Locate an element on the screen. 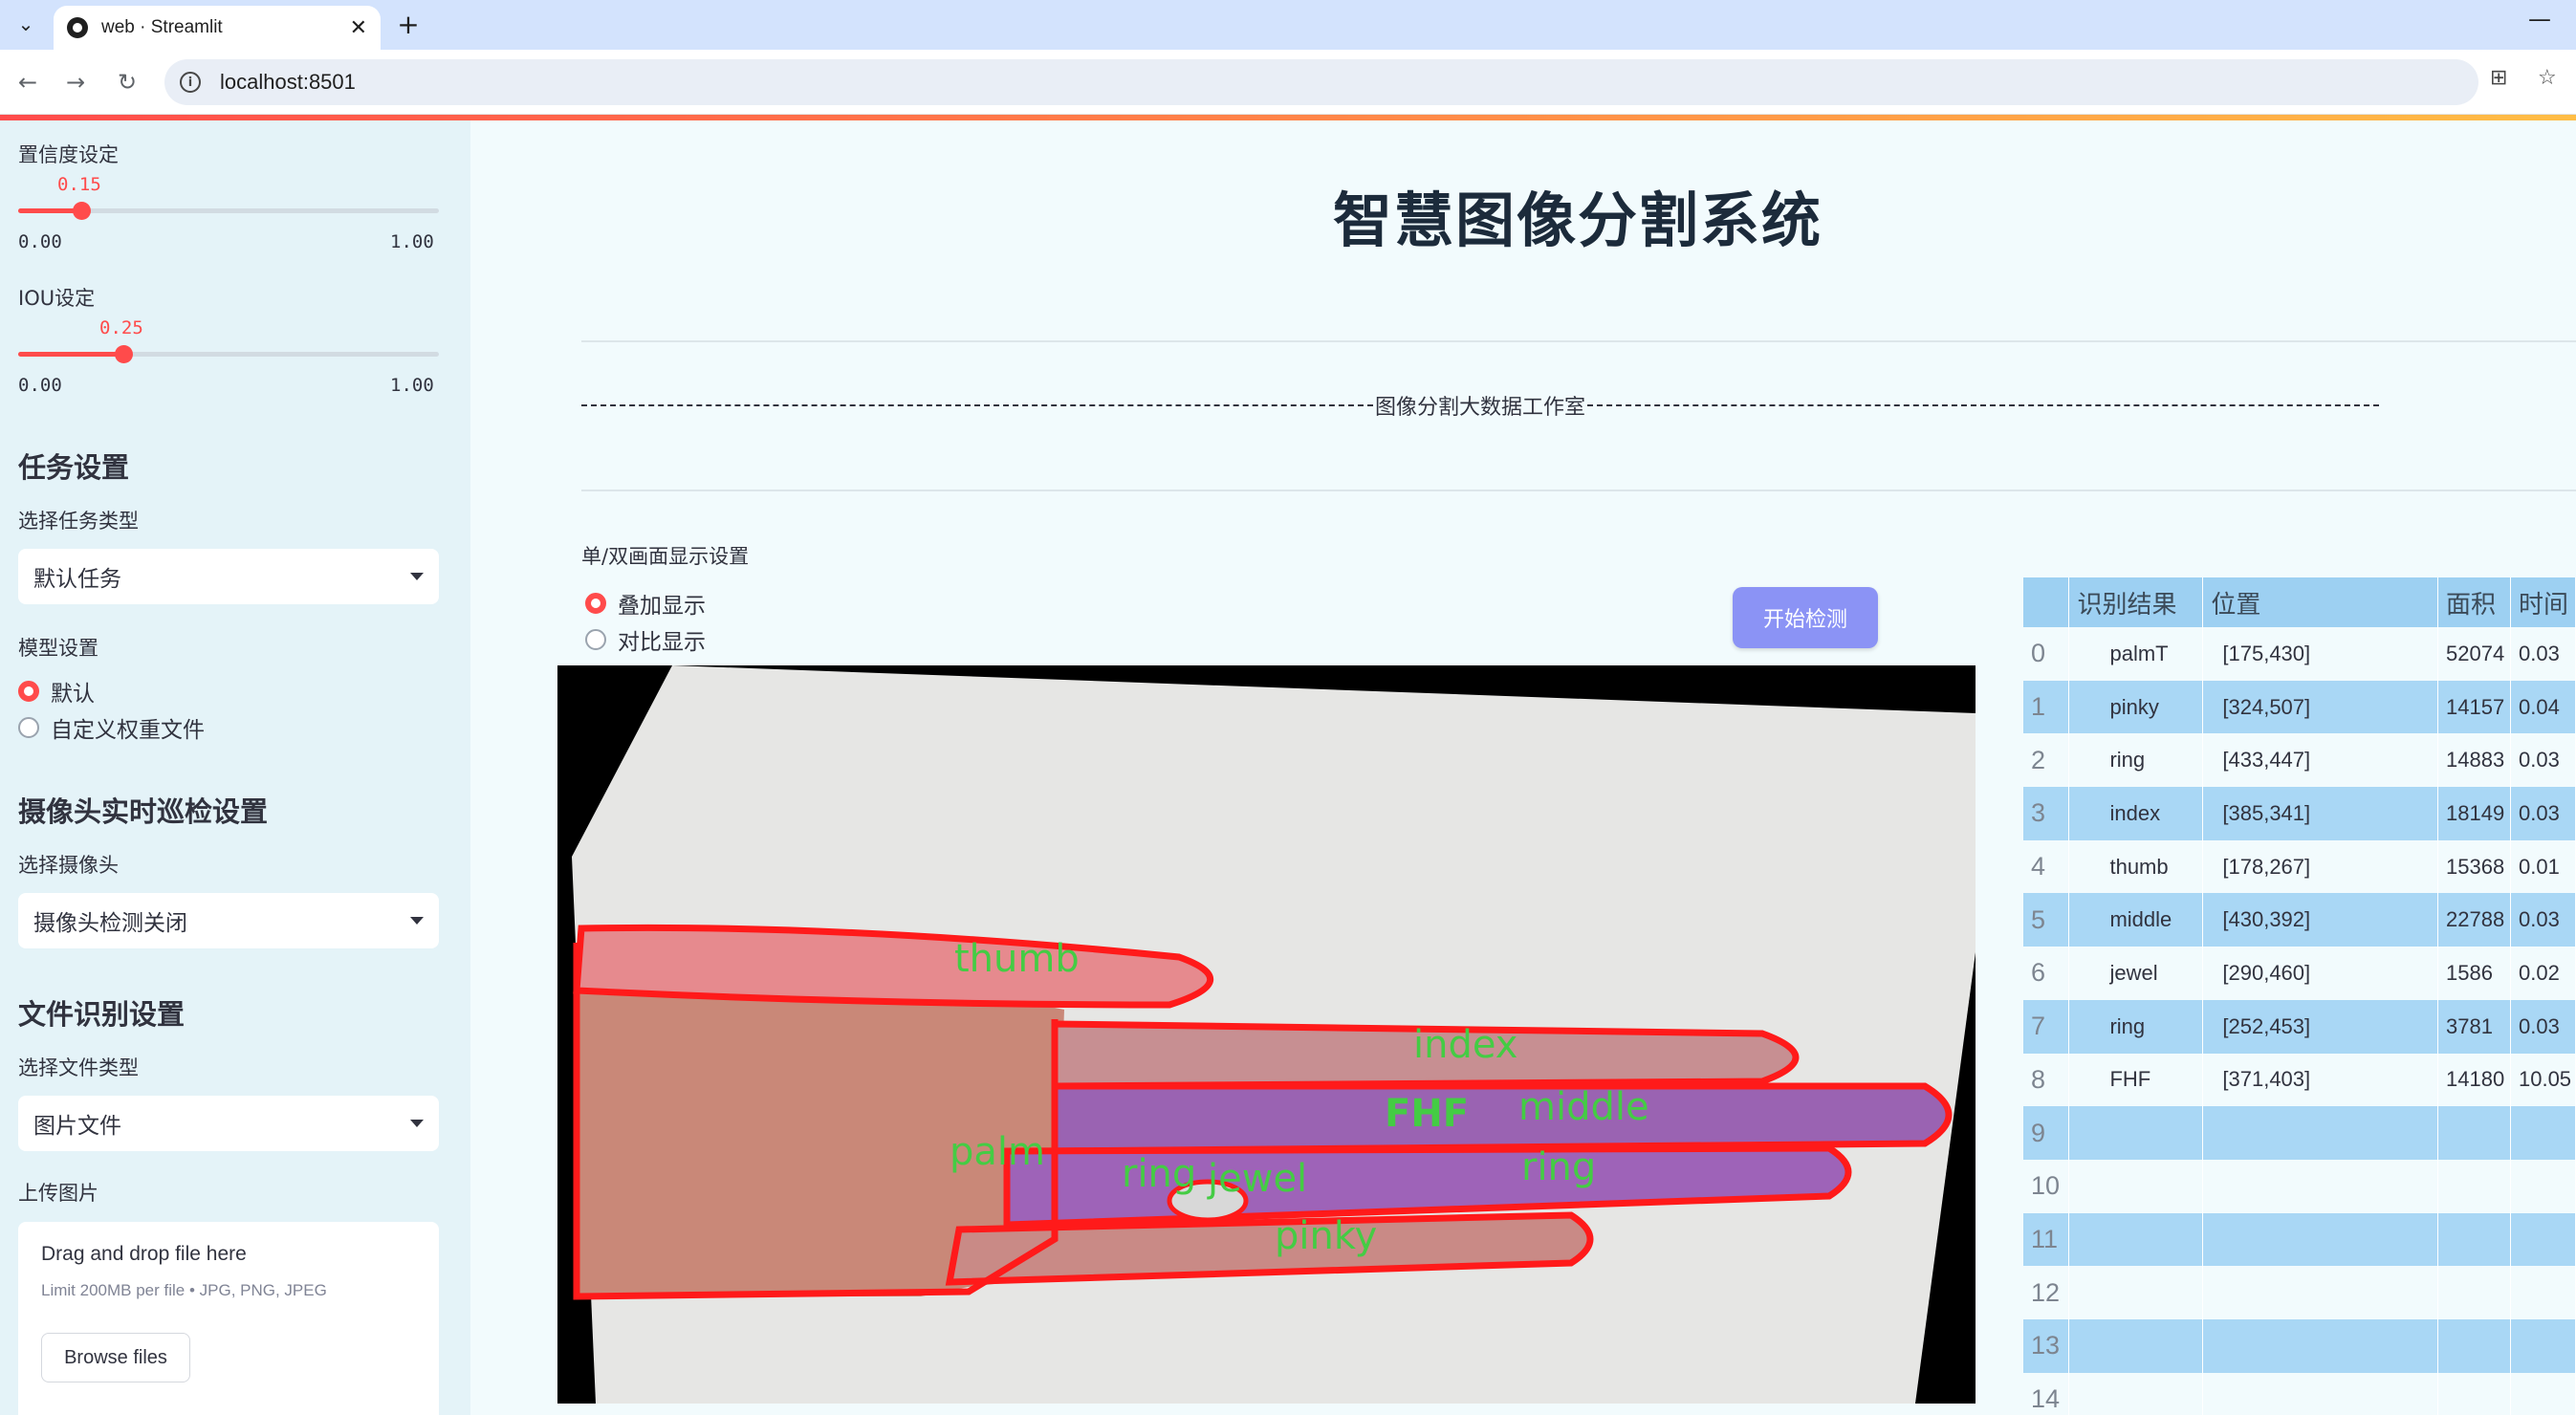  table-row: 12 is located at coordinates (2299, 1292).